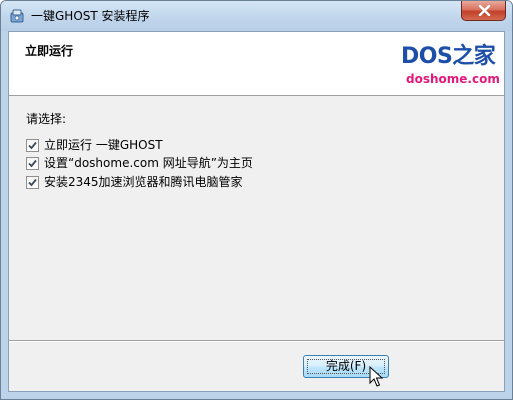 The image size is (513, 400). Describe the element at coordinates (90, 16) in the screenshot. I see `window-title: 一键GHOST 安装程序` at that location.